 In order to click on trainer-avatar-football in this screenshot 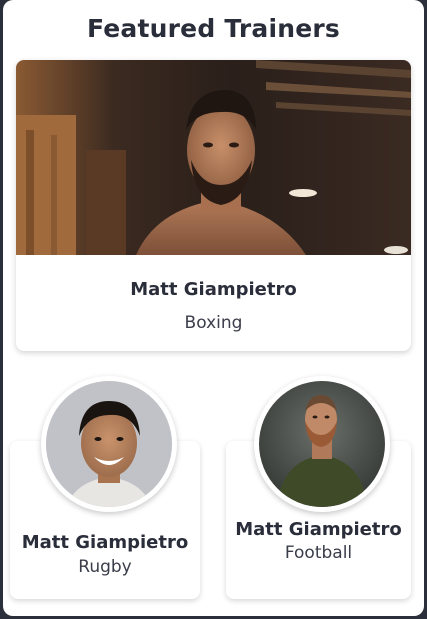, I will do `click(322, 444)`.